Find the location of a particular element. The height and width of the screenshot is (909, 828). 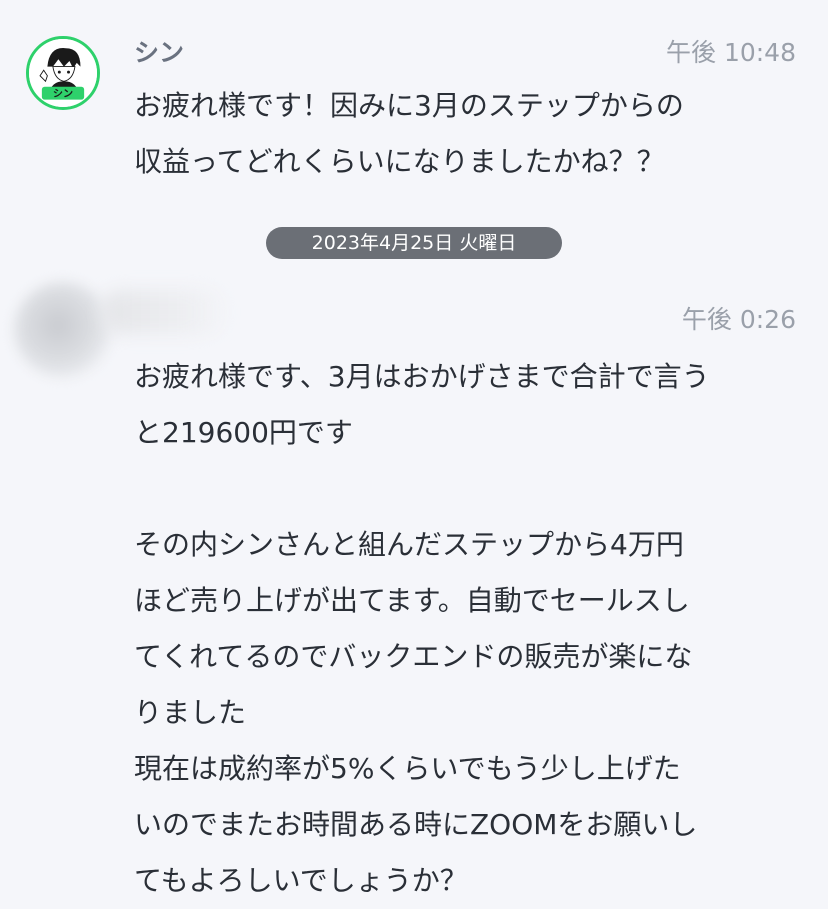

avatar-logo-text: シン is located at coordinates (63, 94).